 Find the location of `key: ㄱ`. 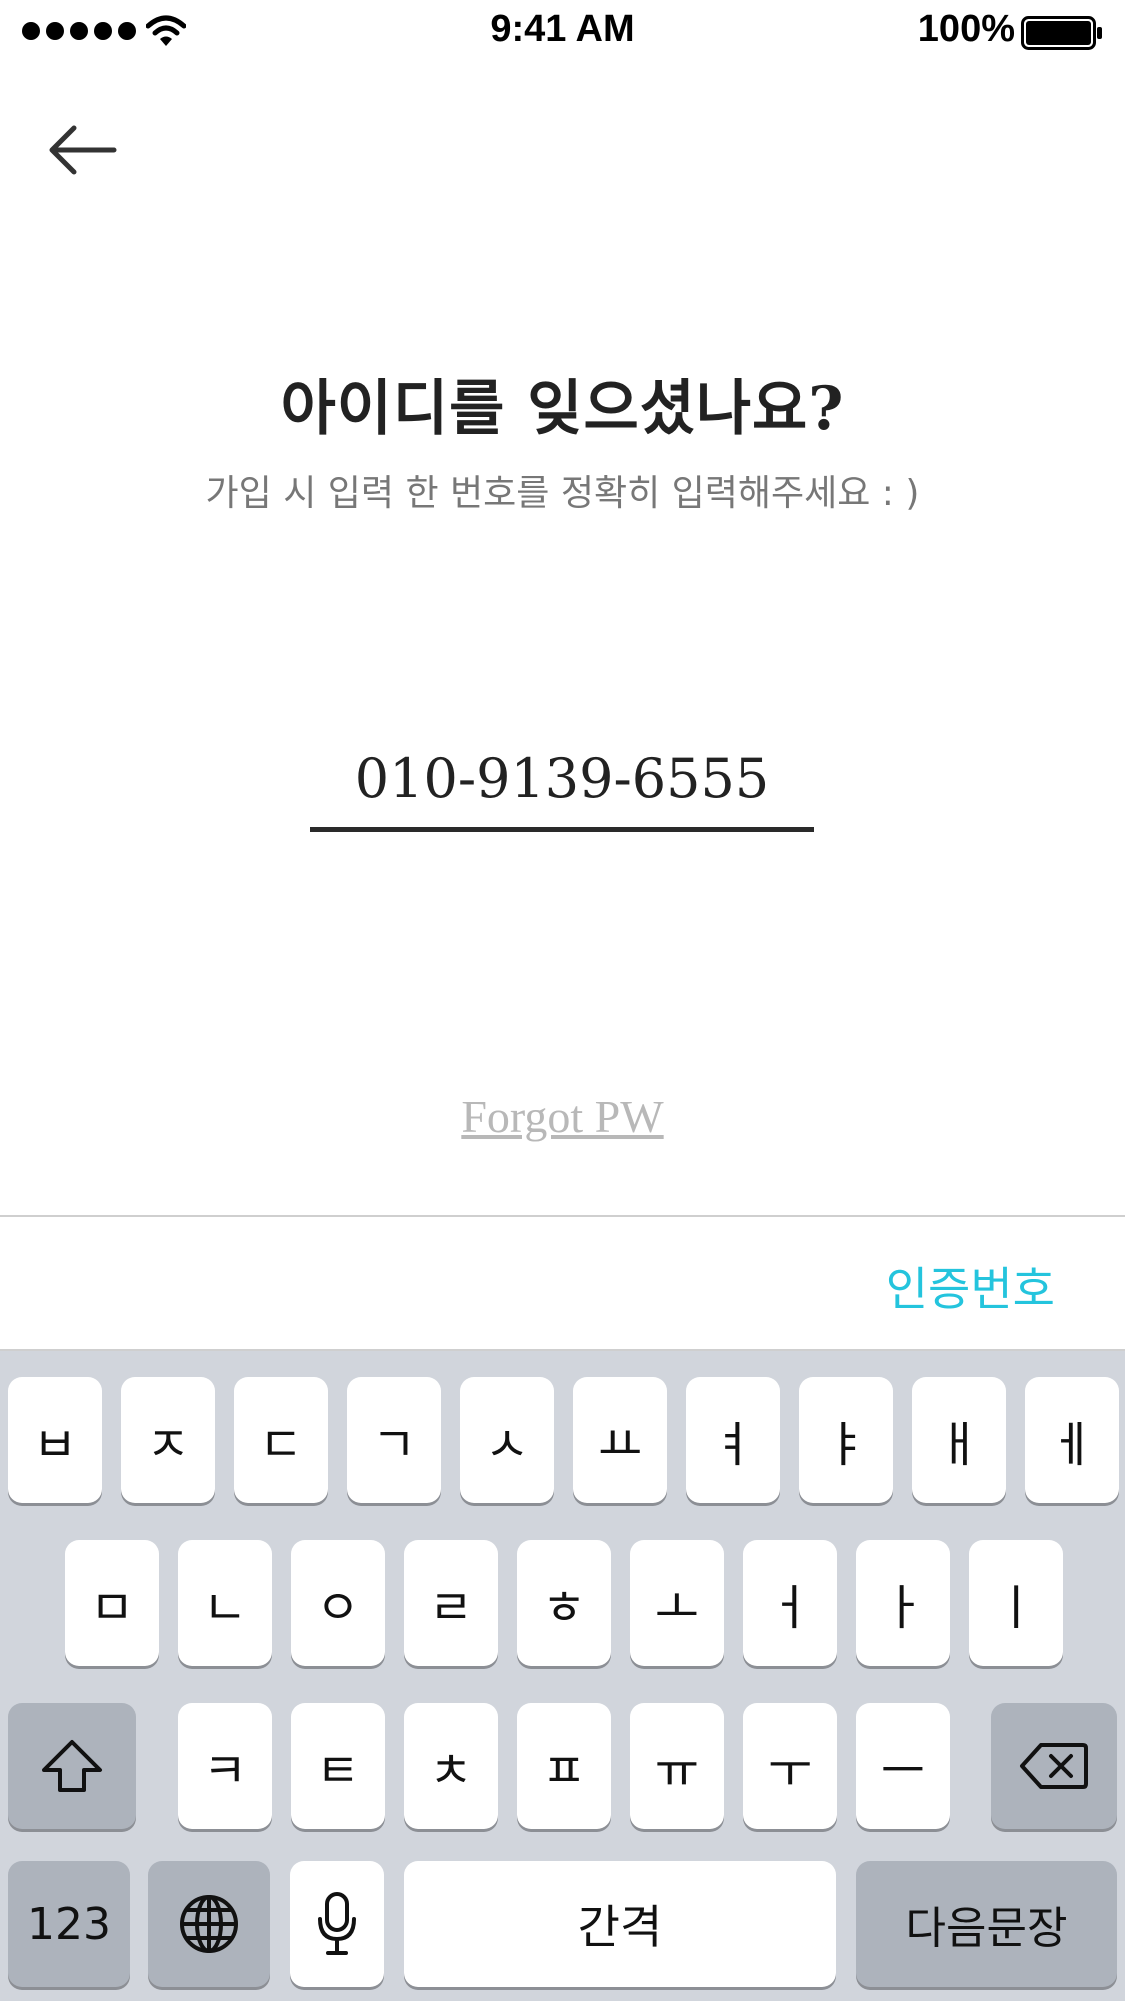

key: ㄱ is located at coordinates (394, 1440).